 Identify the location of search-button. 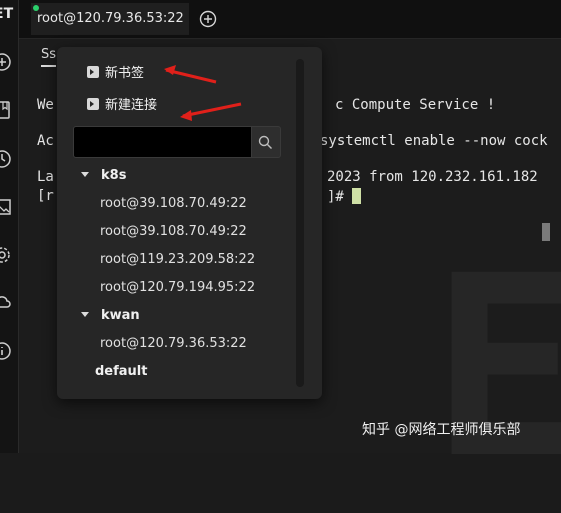
(266, 142).